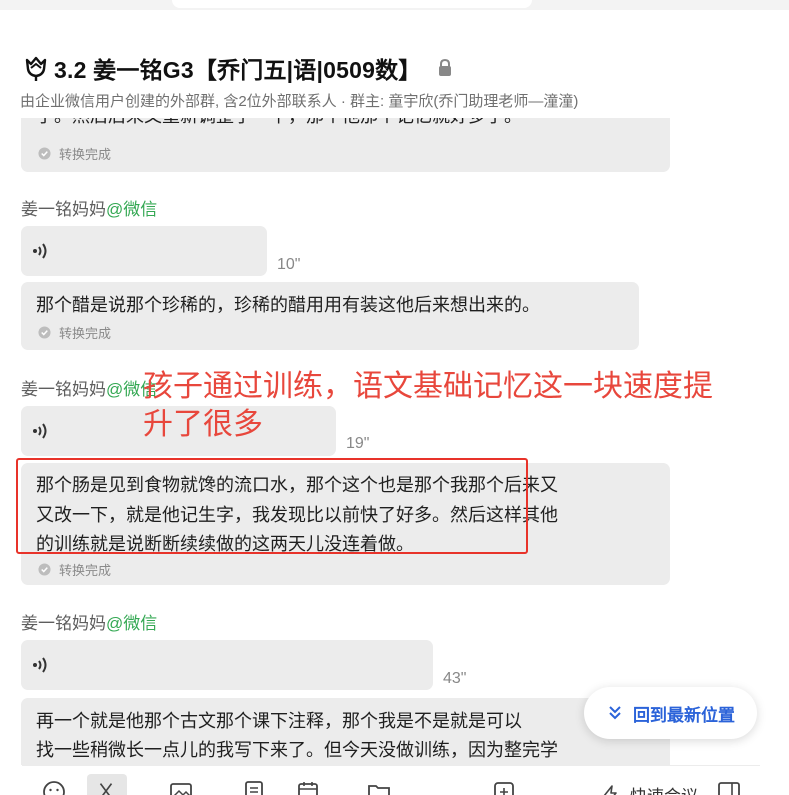 The image size is (789, 795). What do you see at coordinates (279, 124) in the screenshot?
I see `transcript-text: 了。然后后来又重新调整了一下，那个他那个记忆就好多了。` at bounding box center [279, 124].